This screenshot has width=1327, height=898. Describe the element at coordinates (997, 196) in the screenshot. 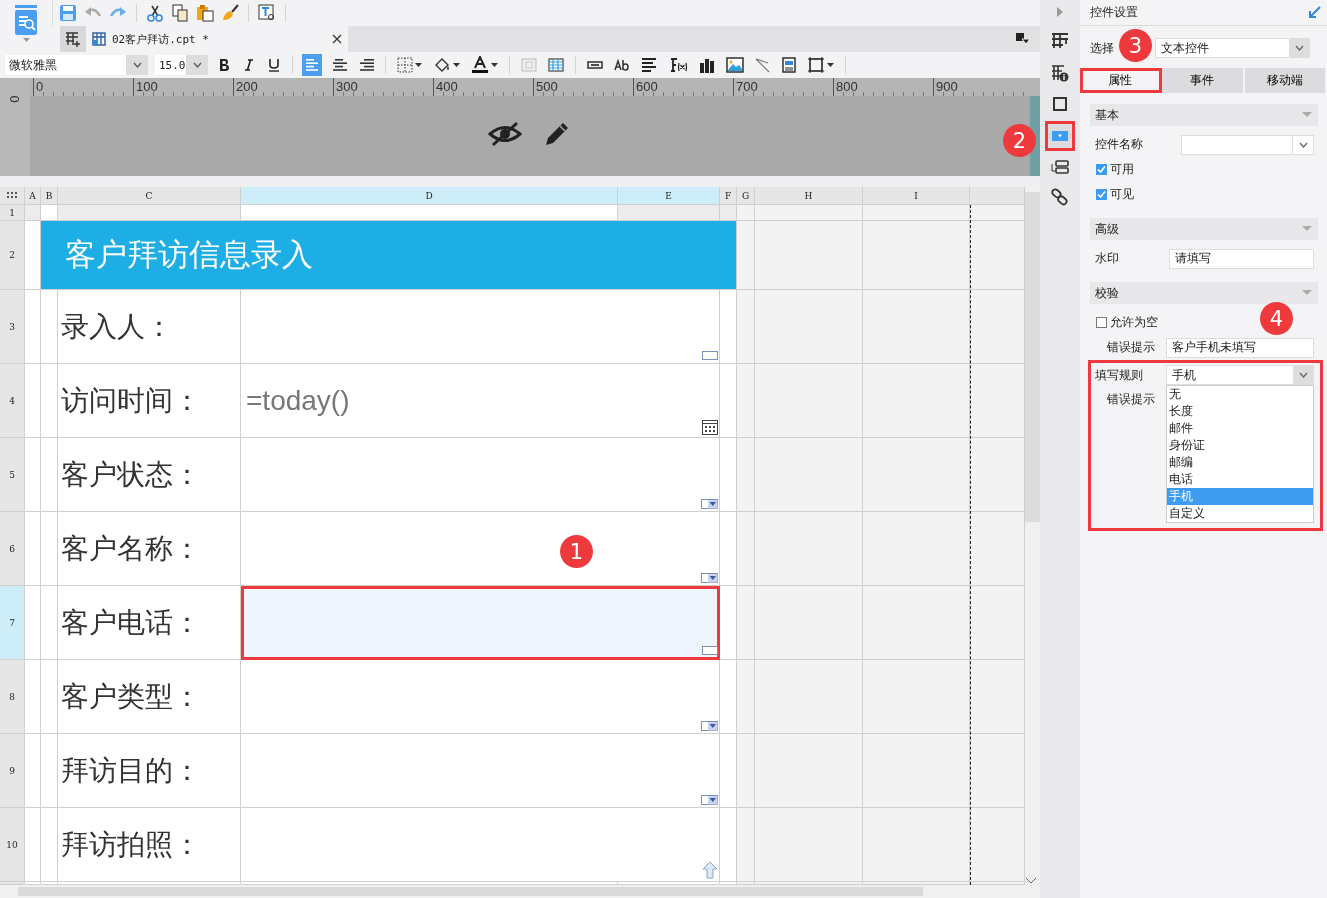

I see `column-header` at that location.